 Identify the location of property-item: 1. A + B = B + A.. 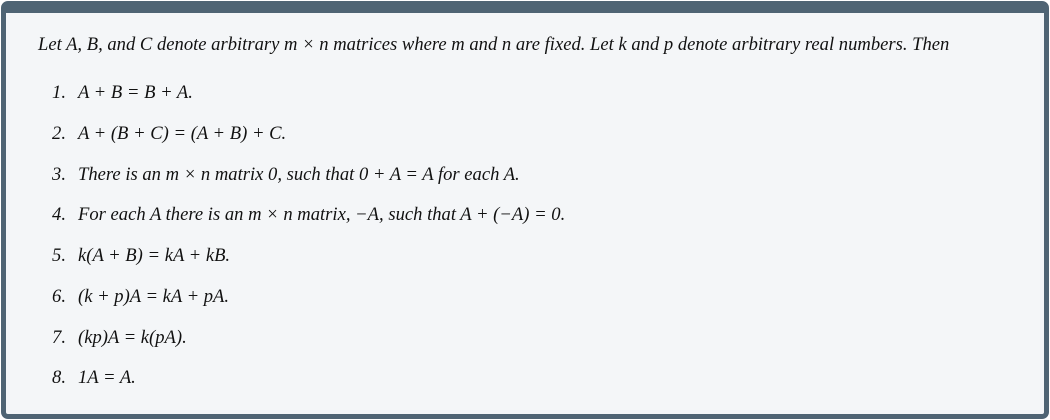
(526, 101).